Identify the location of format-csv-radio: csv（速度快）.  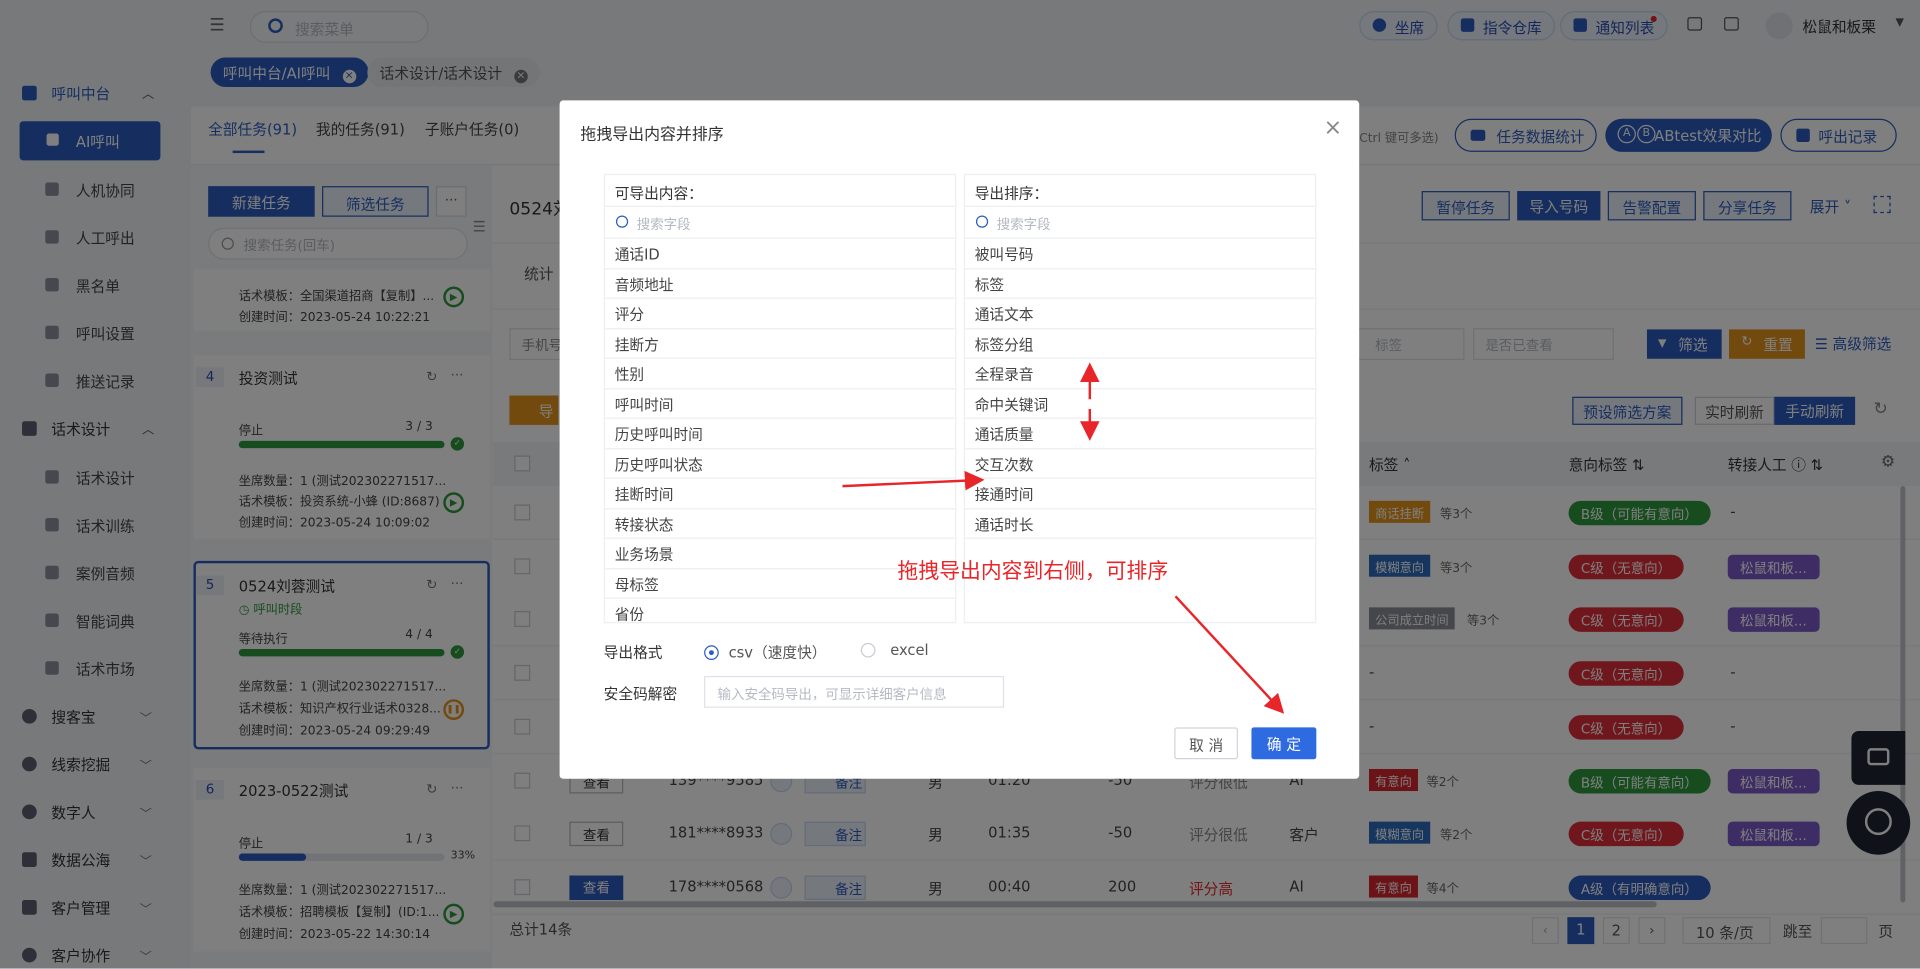
(765, 652).